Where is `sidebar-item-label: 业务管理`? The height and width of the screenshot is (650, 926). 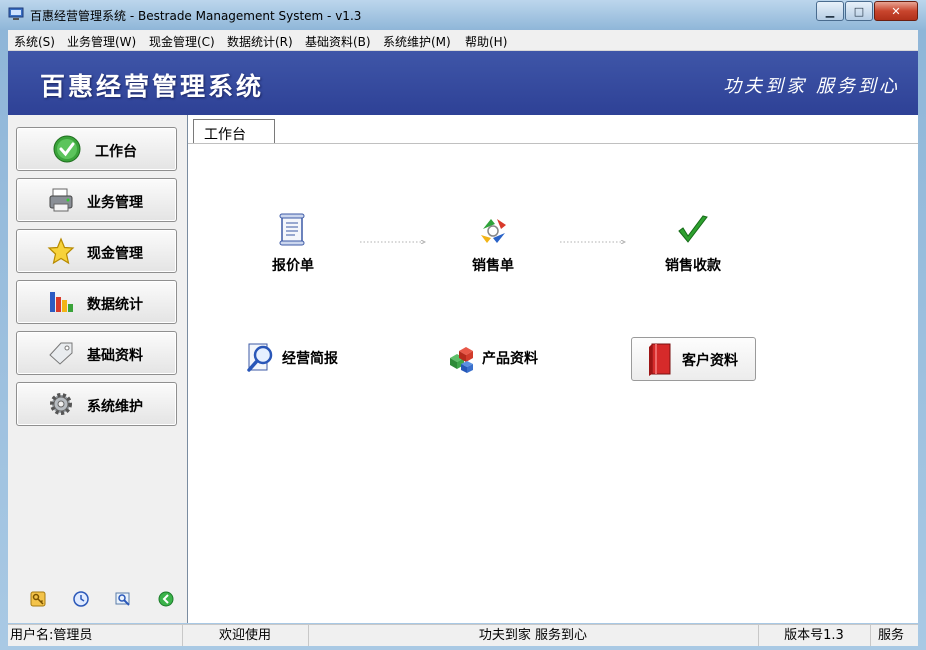
sidebar-item-label: 业务管理 is located at coordinates (115, 203).